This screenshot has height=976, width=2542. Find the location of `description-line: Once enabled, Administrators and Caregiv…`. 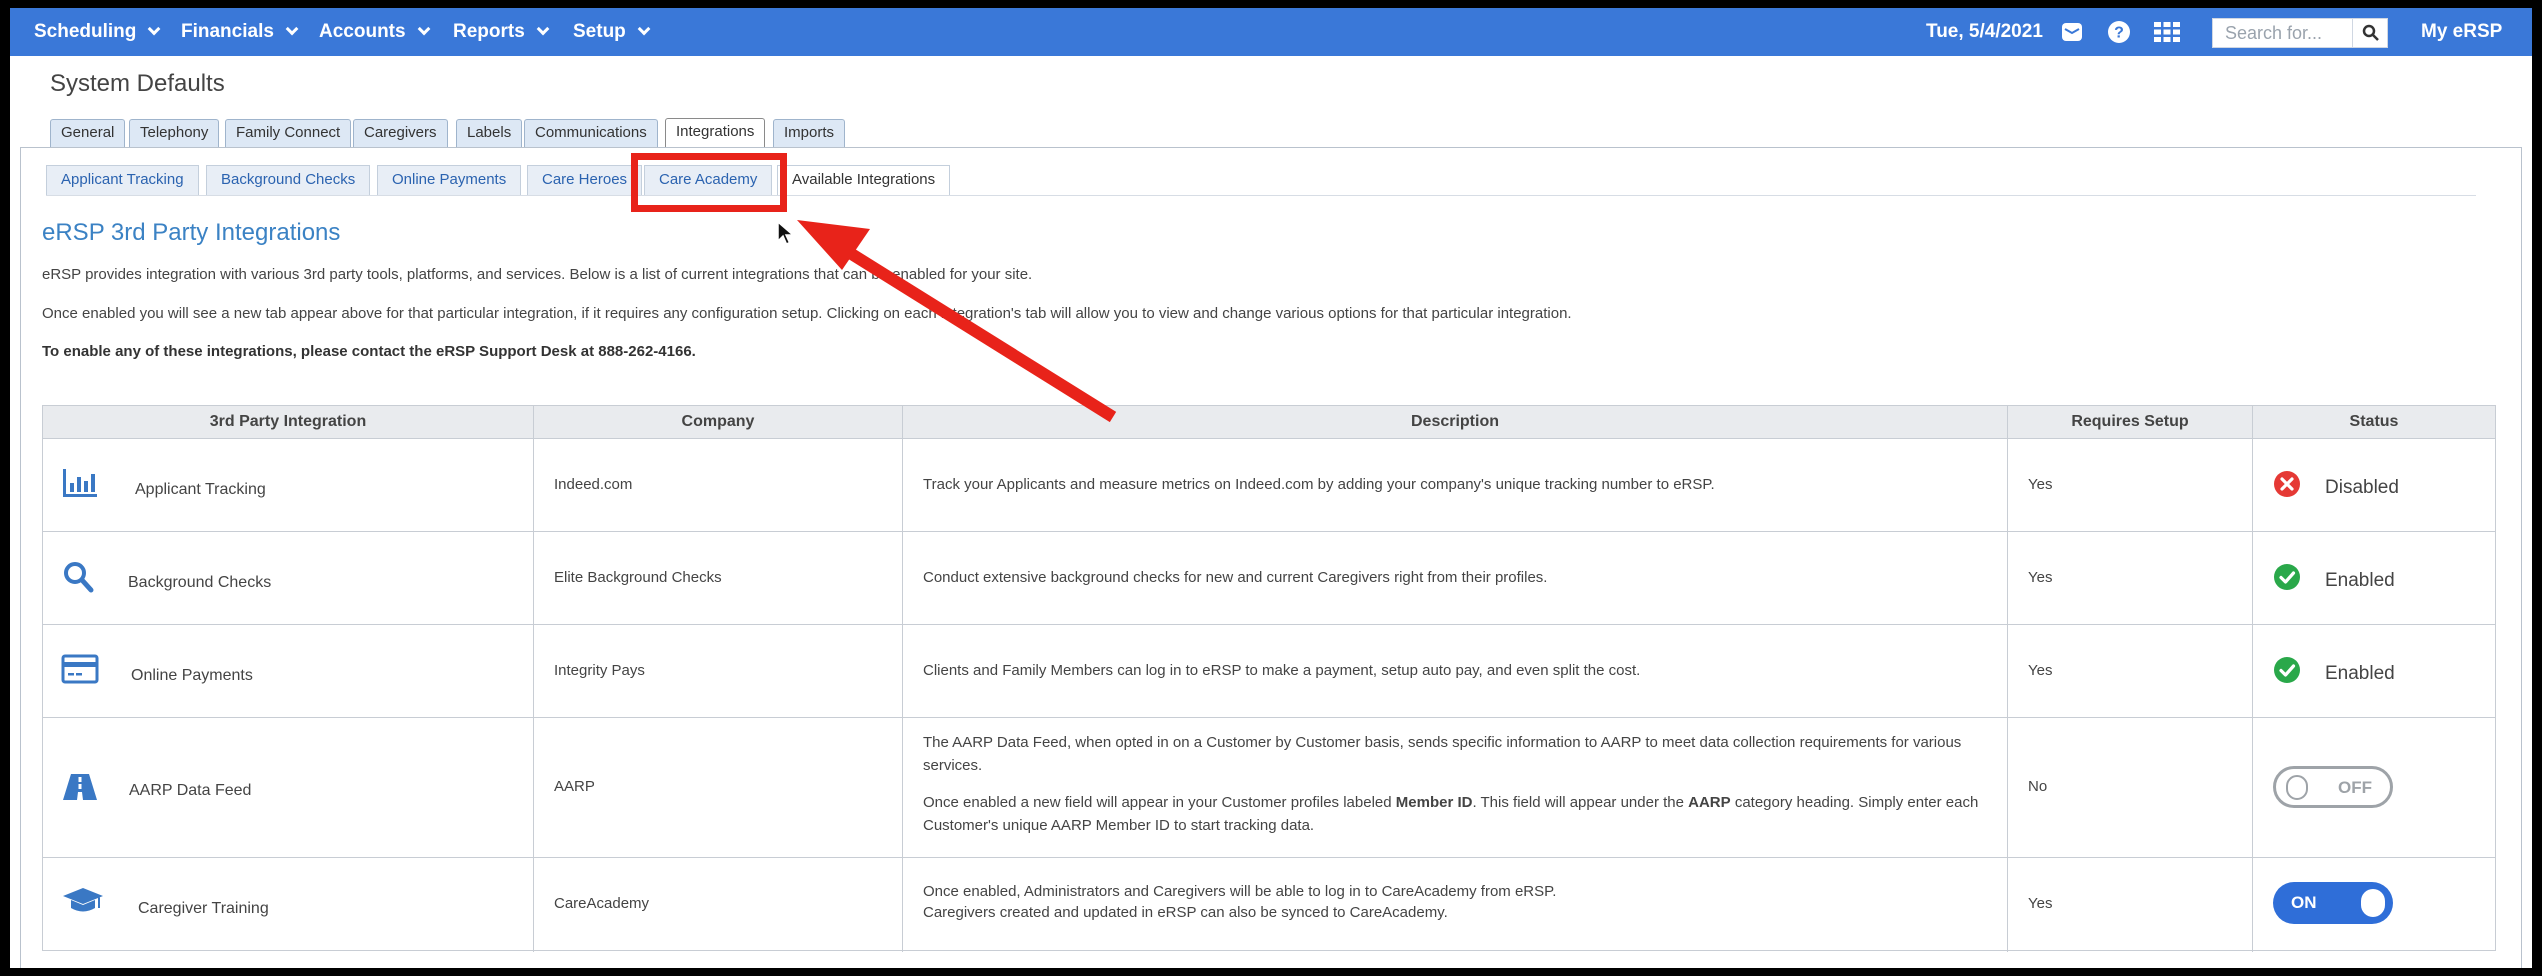

description-line: Once enabled, Administrators and Caregiv… is located at coordinates (1240, 891).